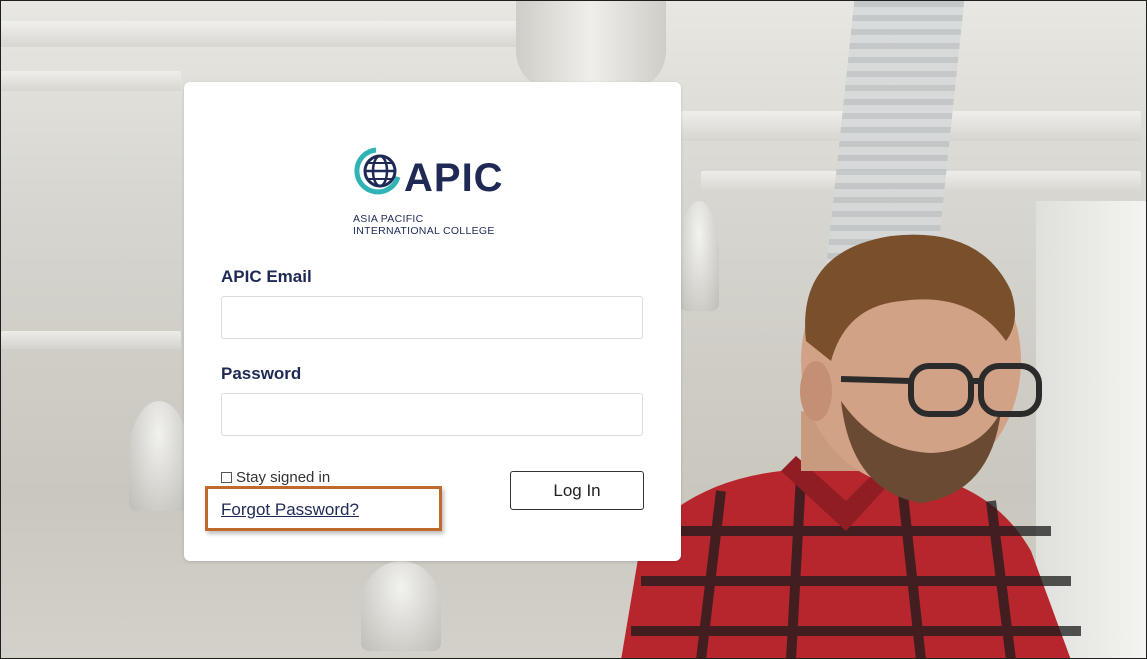 The height and width of the screenshot is (659, 1147). What do you see at coordinates (454, 178) in the screenshot?
I see `logo-wordmark: APIC` at bounding box center [454, 178].